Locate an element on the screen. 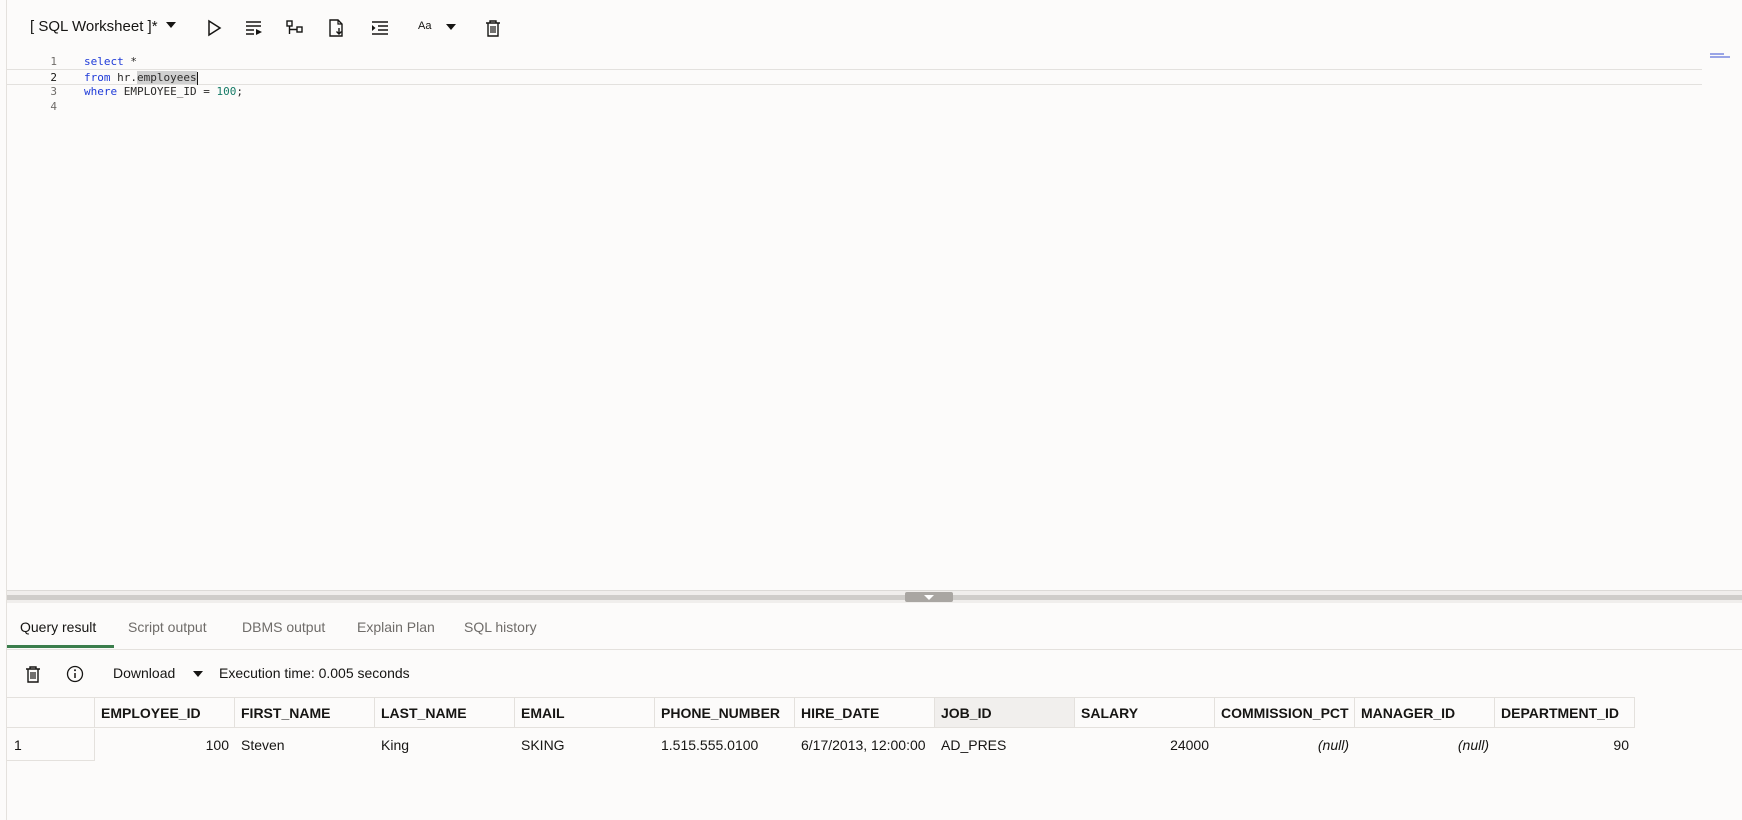 Image resolution: width=1742 pixels, height=820 pixels. code-fragment: * is located at coordinates (130, 61).